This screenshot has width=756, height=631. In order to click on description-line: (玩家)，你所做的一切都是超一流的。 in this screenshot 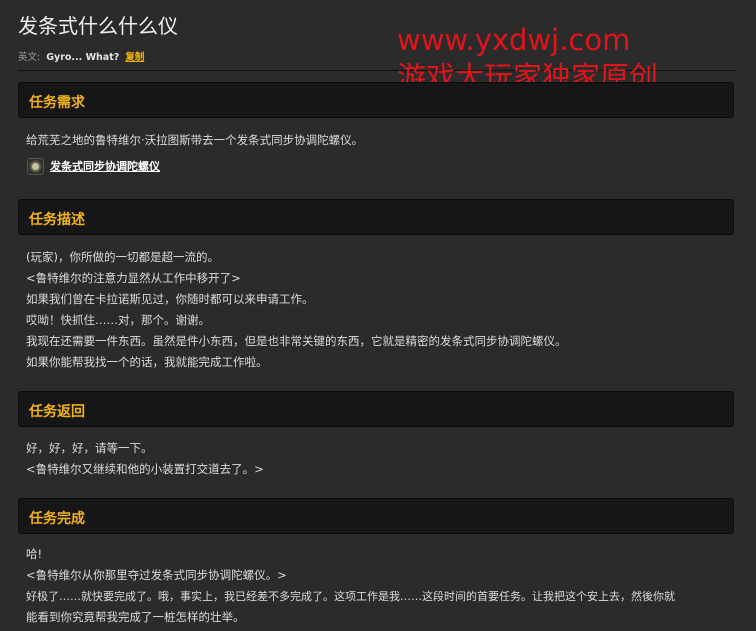, I will do `click(122, 257)`.